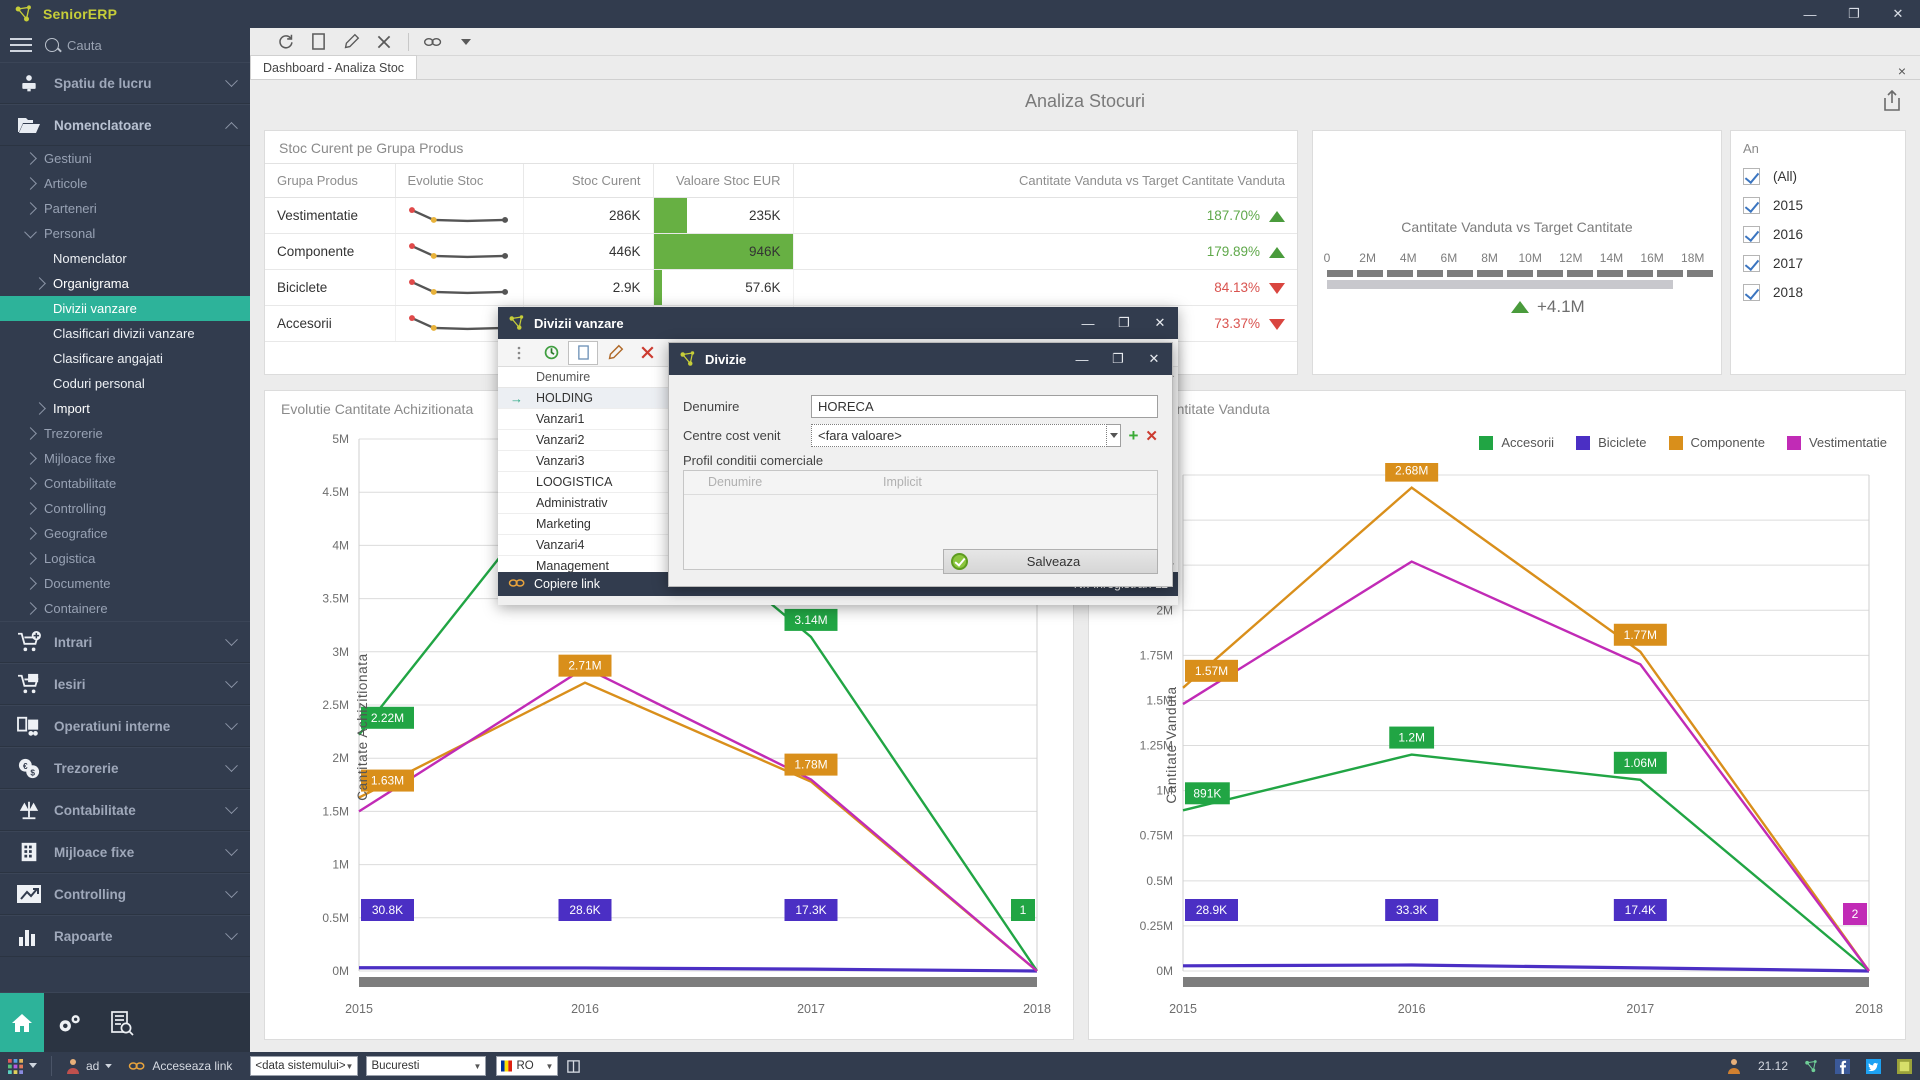 This screenshot has height=1080, width=1920. Describe the element at coordinates (1818, 205) in the screenshot. I see `year-option-2015: 2015` at that location.